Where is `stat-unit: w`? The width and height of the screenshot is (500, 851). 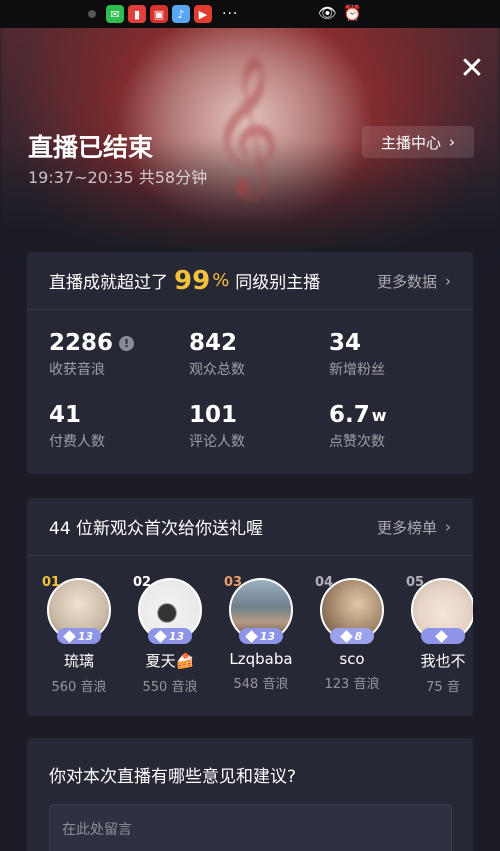
stat-unit: w is located at coordinates (379, 415).